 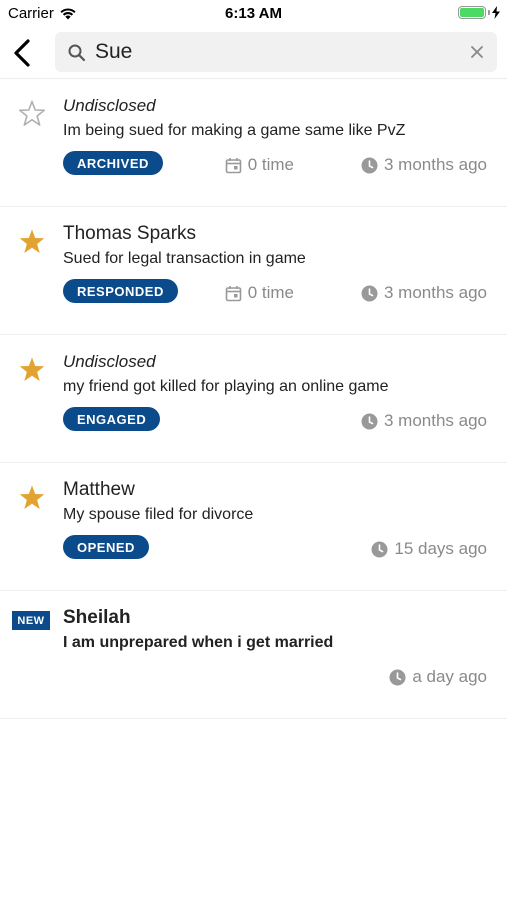 What do you see at coordinates (130, 233) in the screenshot?
I see `client-name: Thomas Sparks` at bounding box center [130, 233].